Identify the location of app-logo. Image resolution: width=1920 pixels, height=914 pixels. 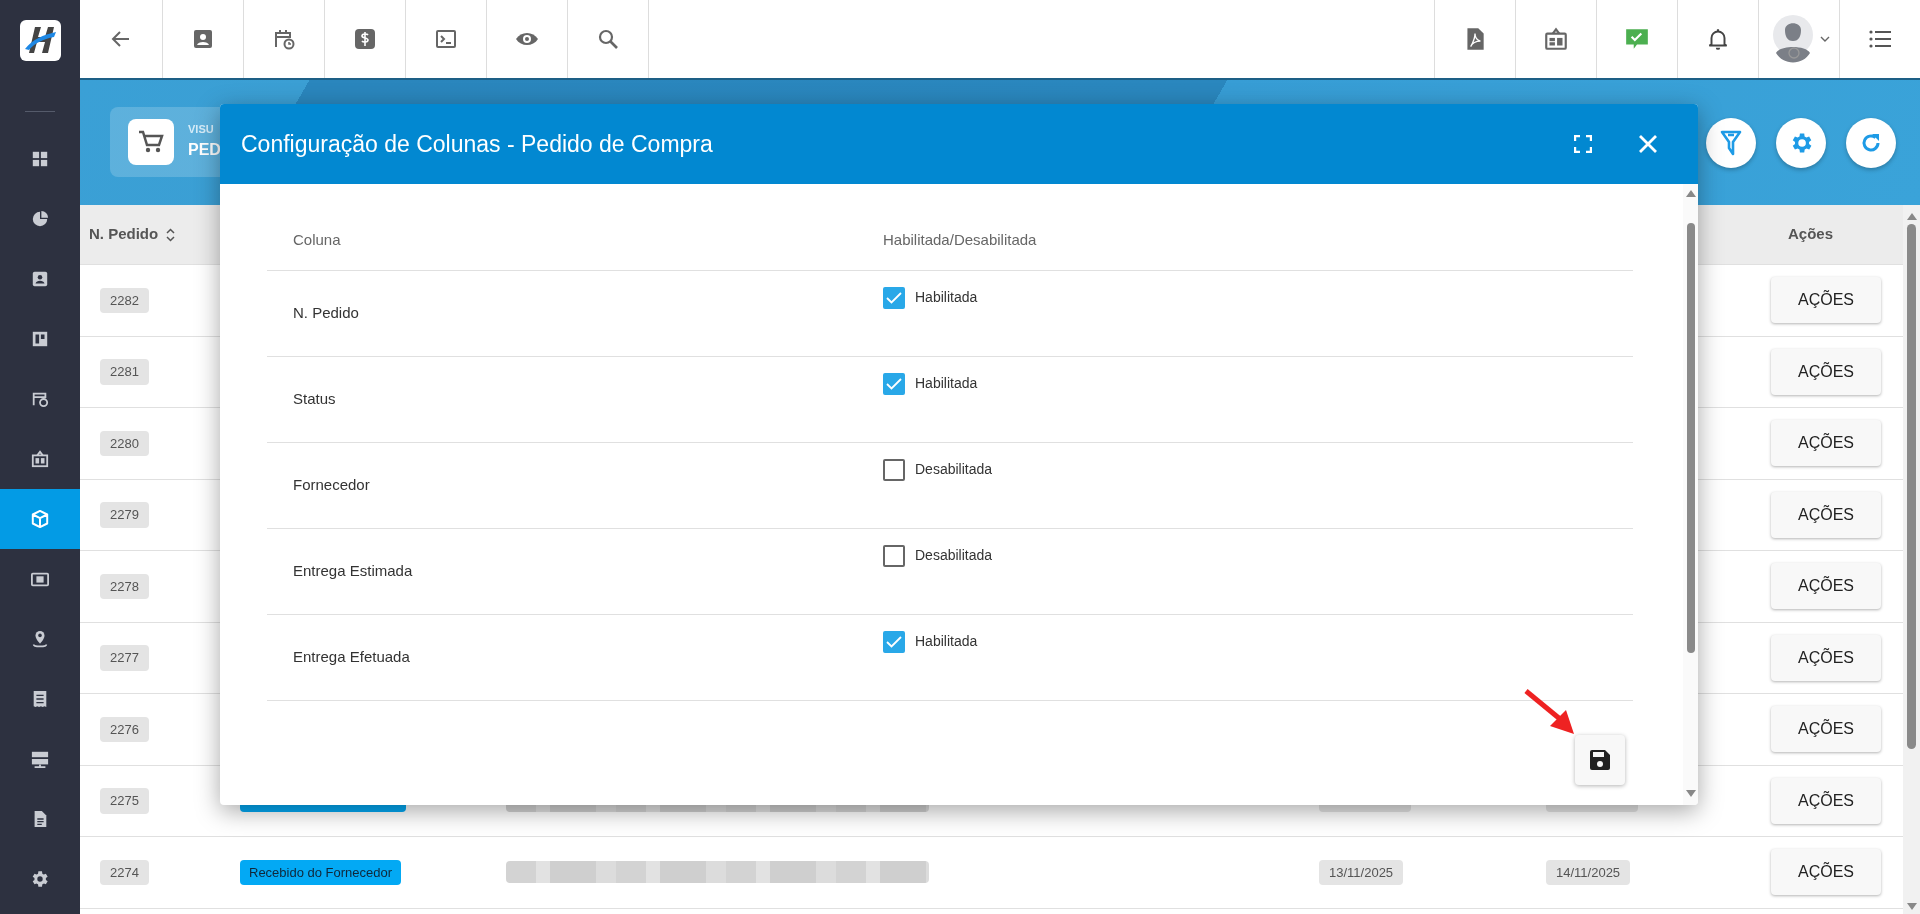
(40, 40).